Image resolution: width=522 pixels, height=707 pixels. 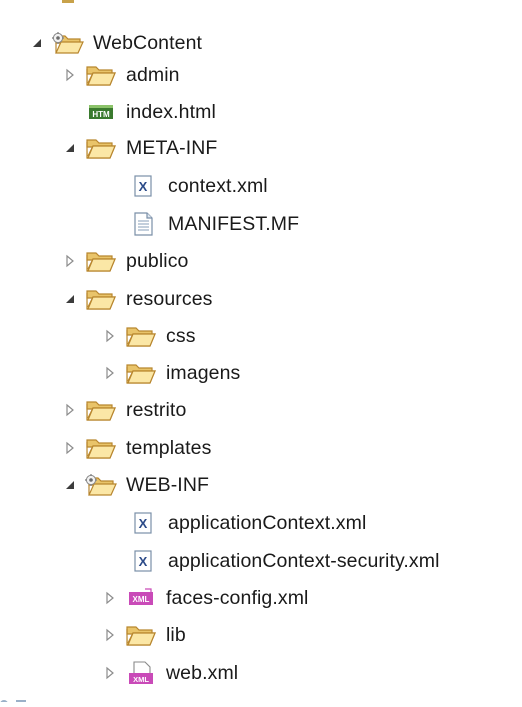 I want to click on tree-item-label: templates, so click(x=169, y=447).